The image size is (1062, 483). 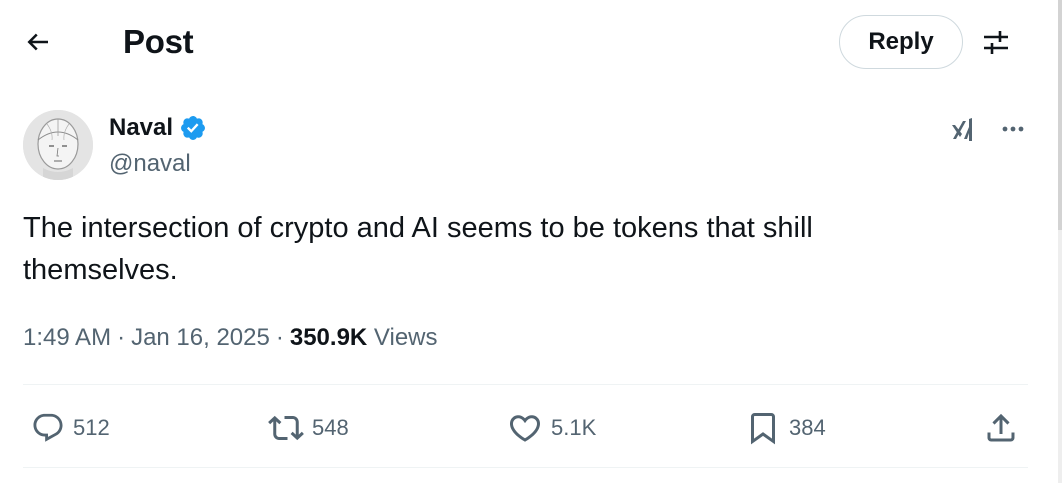 I want to click on author-name: Naval, so click(x=158, y=128).